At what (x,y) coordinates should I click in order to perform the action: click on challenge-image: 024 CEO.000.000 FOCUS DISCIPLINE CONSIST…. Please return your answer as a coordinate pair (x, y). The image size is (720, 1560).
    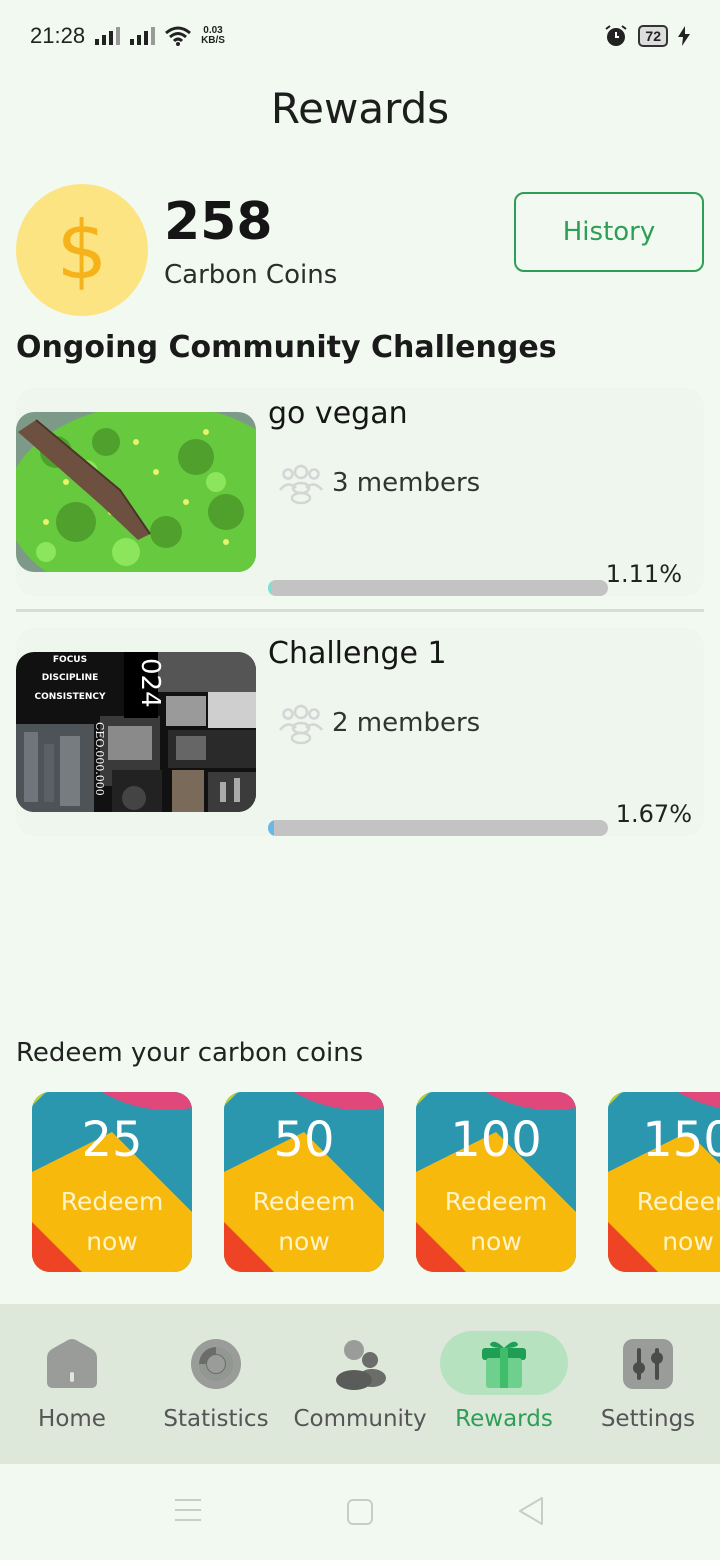
    Looking at the image, I should click on (136, 732).